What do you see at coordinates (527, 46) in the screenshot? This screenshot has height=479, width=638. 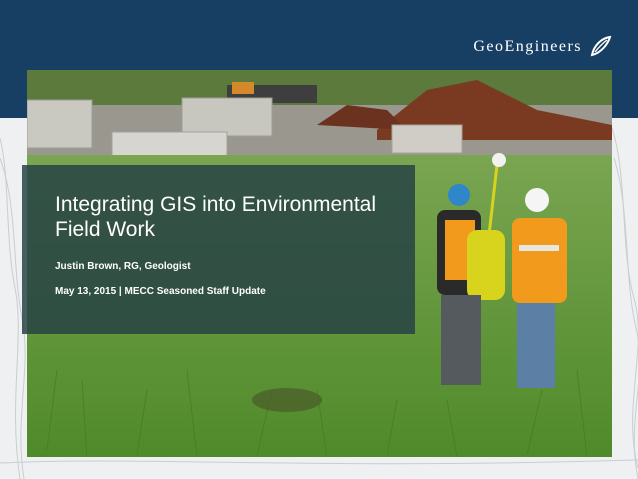 I see `logo-text: GeoEngineers` at bounding box center [527, 46].